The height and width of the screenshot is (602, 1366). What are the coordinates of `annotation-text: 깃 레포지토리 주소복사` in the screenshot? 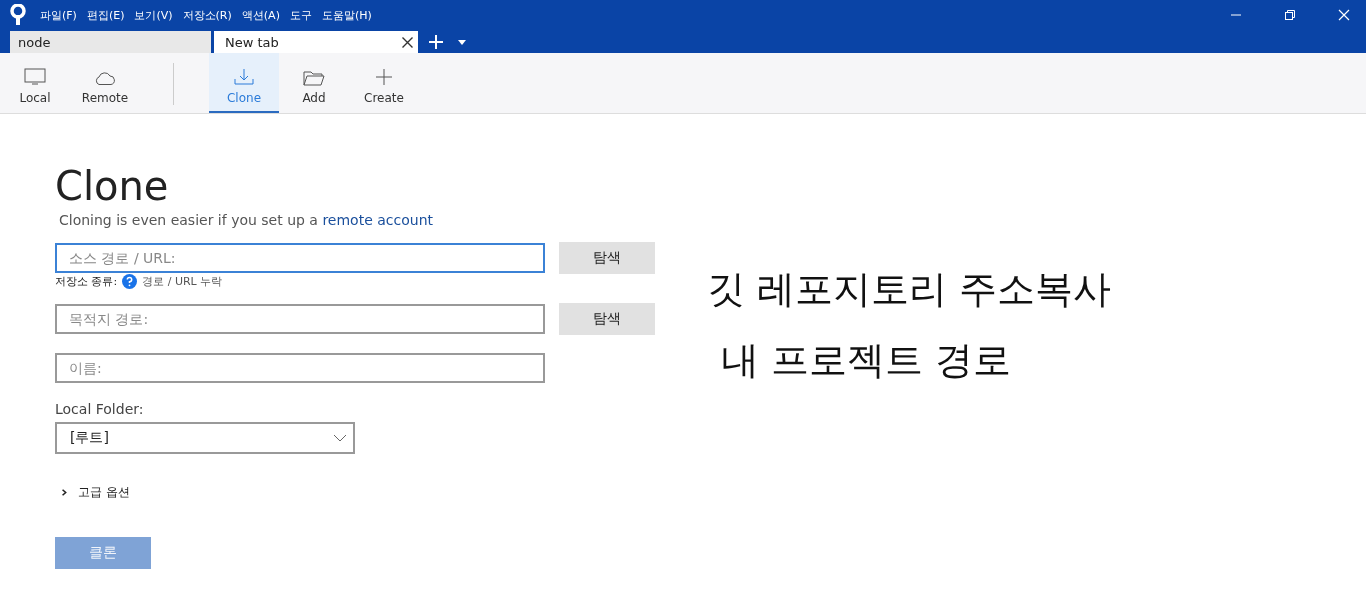 It's located at (909, 289).